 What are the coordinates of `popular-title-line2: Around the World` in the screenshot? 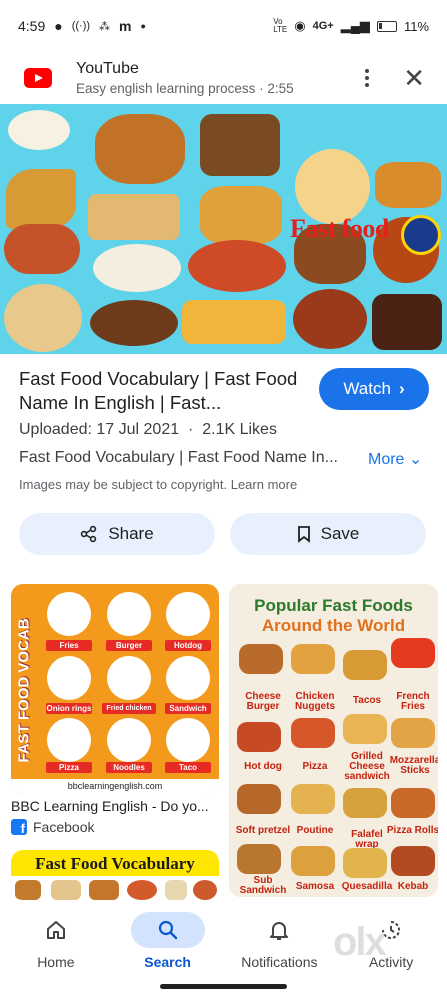 It's located at (333, 625).